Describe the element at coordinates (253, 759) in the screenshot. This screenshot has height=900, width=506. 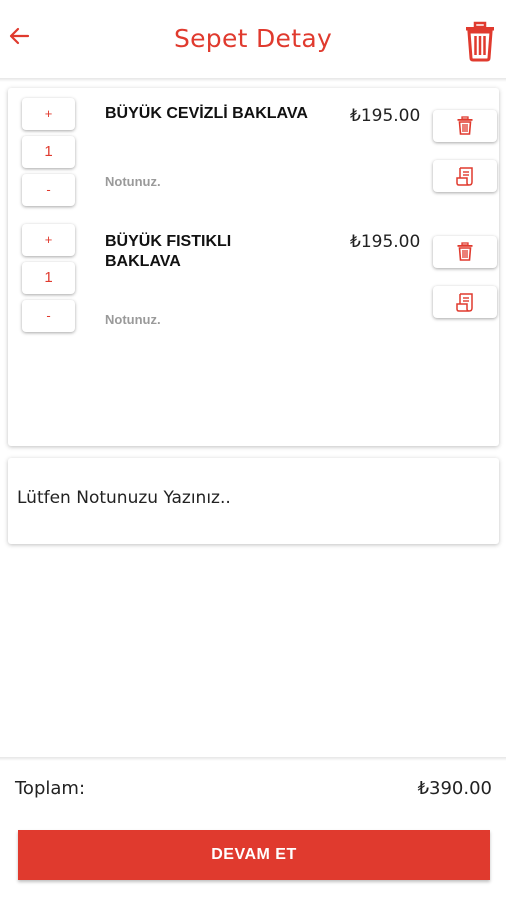
I see `footer-divider` at that location.